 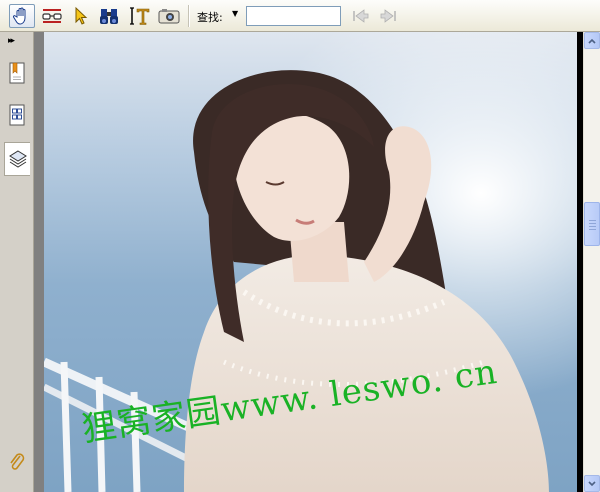 I want to click on toolbar: 查找: ▼, so click(x=300, y=16).